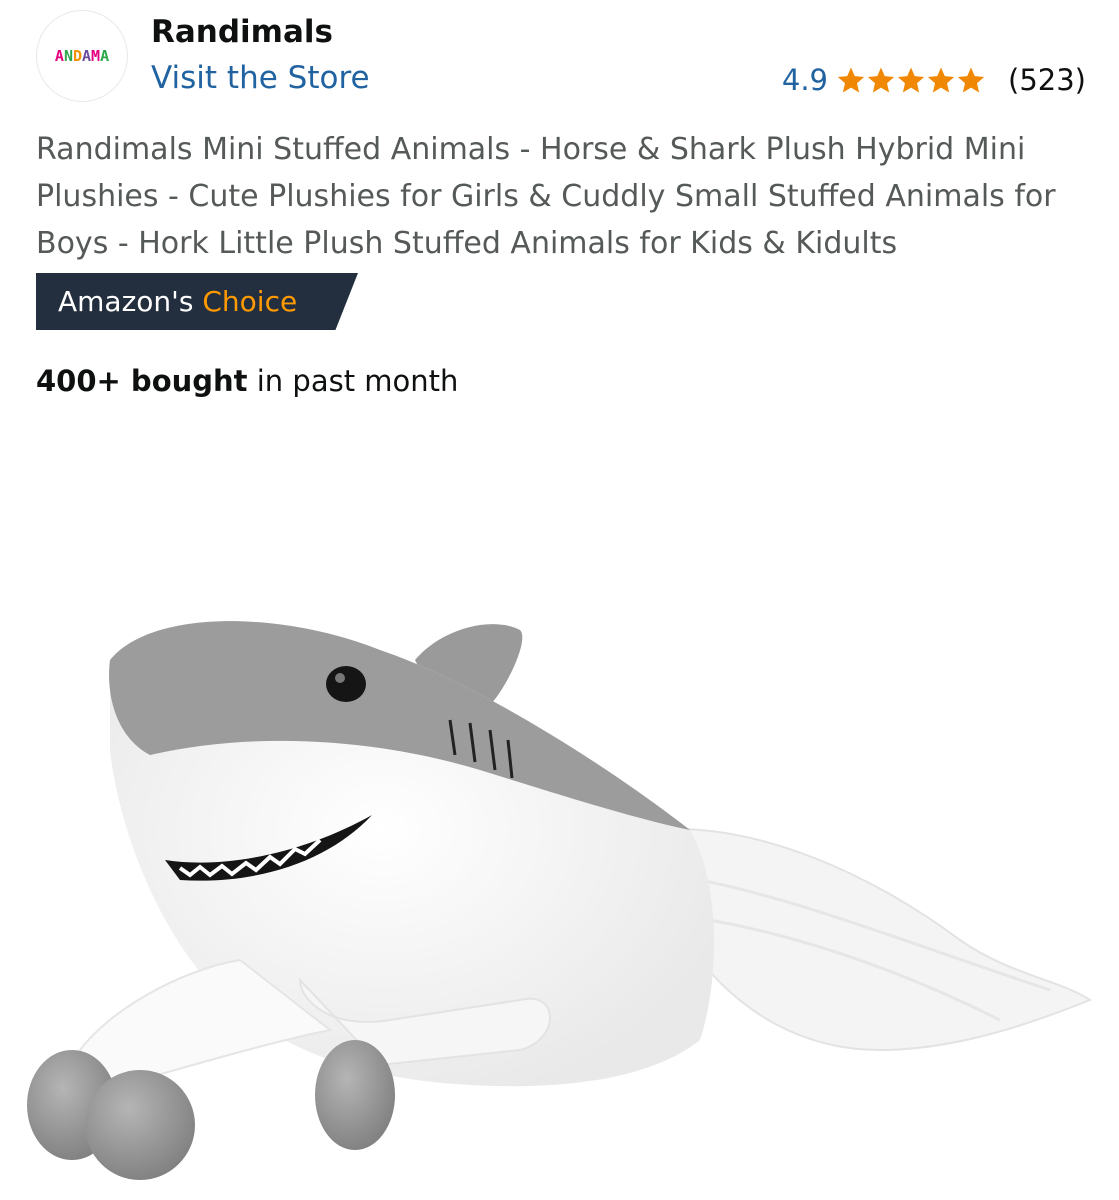 Image resolution: width=1119 pixels, height=1200 pixels. Describe the element at coordinates (197, 301) in the screenshot. I see `amazons-choice-badge: Amazon's Choice` at that location.